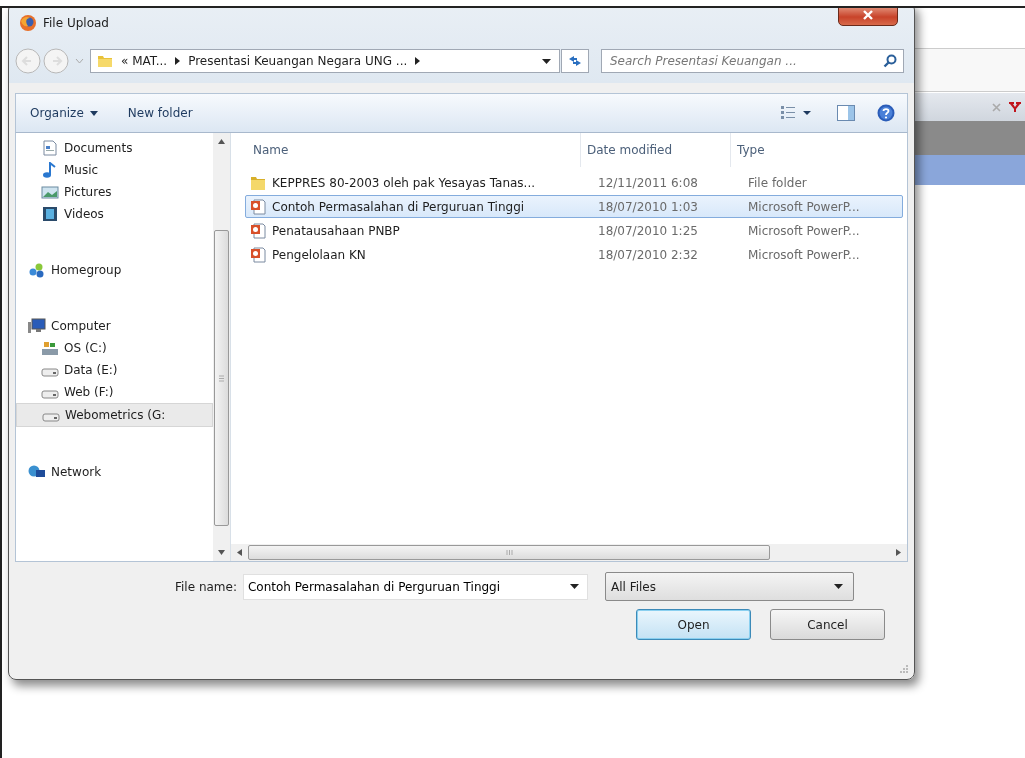  Describe the element at coordinates (904, 669) in the screenshot. I see `resize-grip-icon` at that location.